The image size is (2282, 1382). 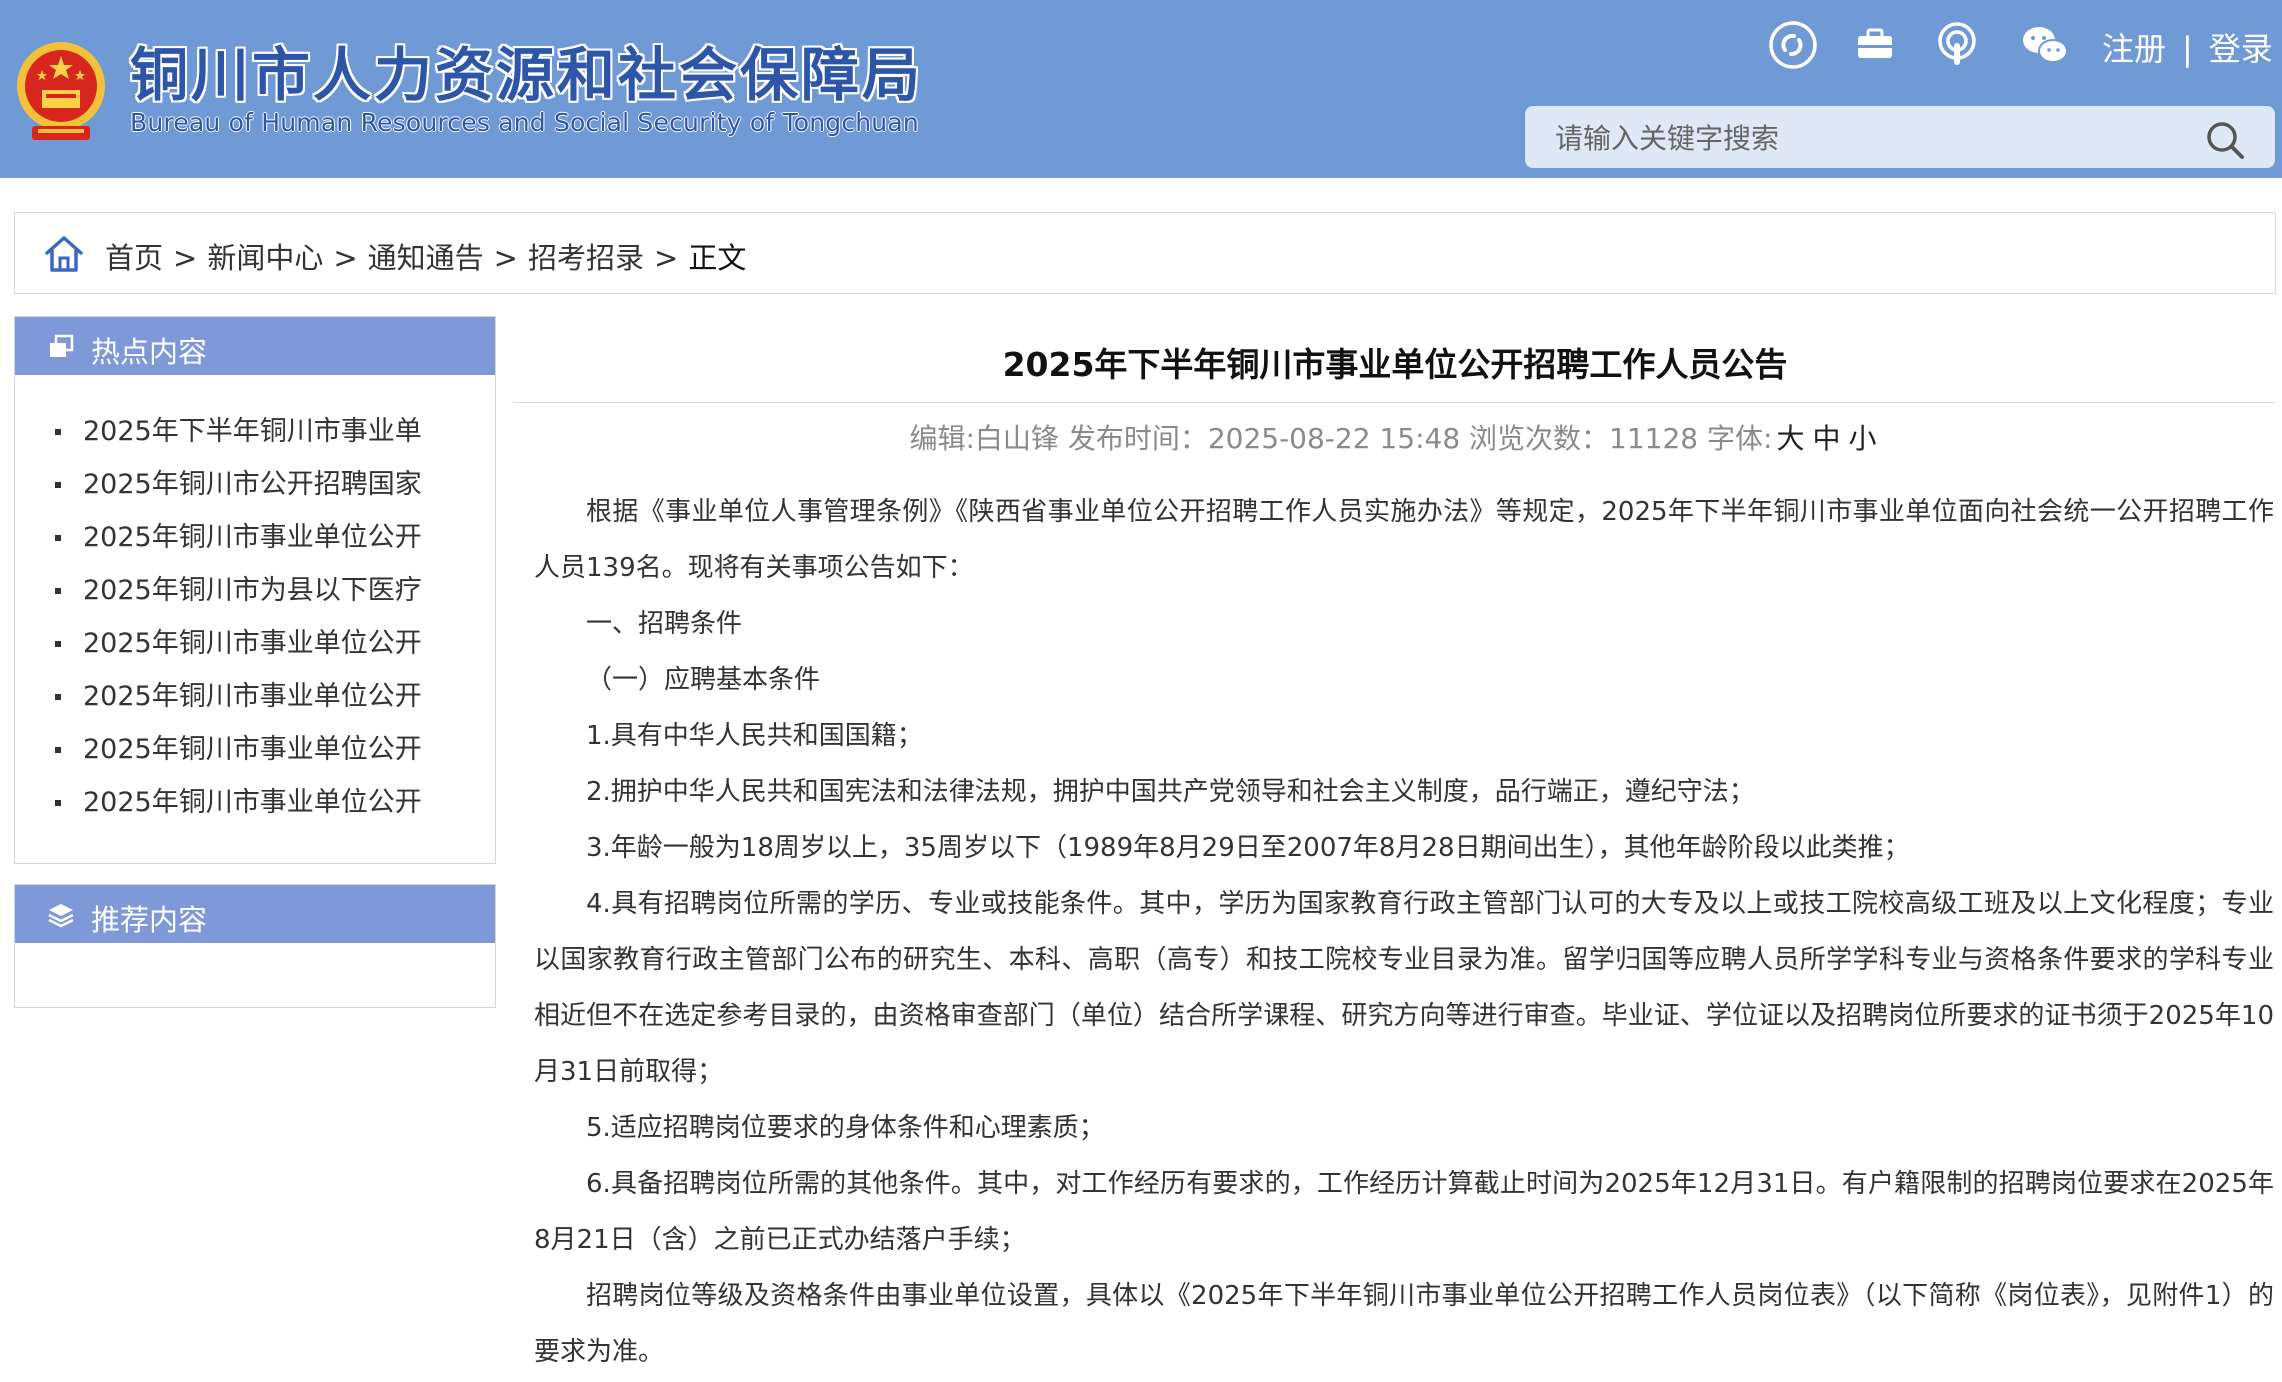 I want to click on account-links: 注册 | 登录, so click(x=2187, y=47).